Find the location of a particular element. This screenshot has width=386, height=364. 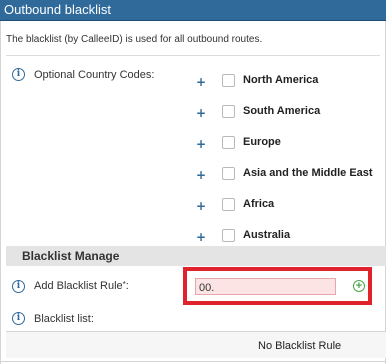

add-blacklist-rule-input is located at coordinates (265, 286).